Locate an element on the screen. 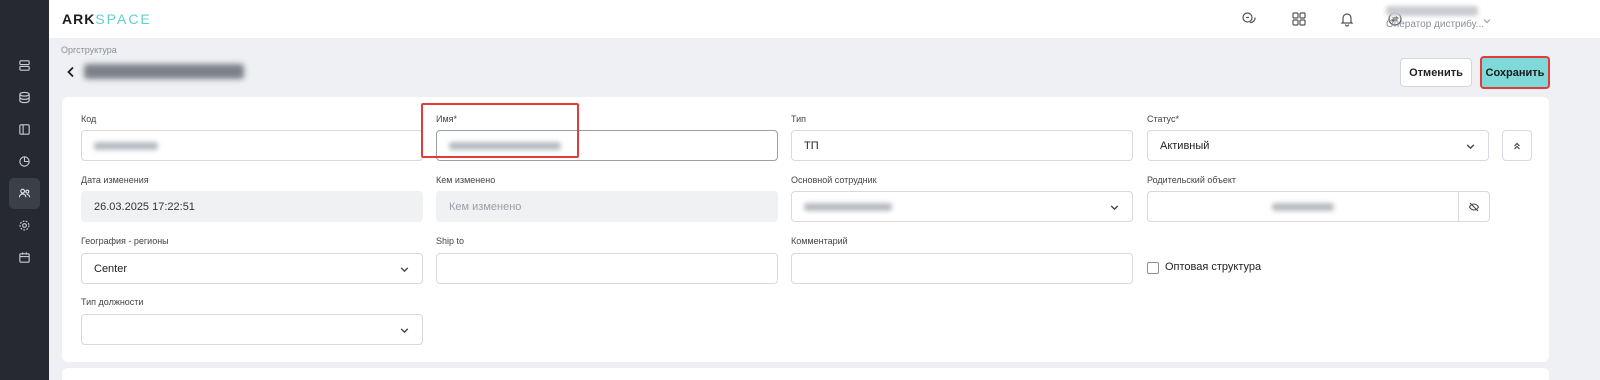  eye-off-icon is located at coordinates (1474, 206).